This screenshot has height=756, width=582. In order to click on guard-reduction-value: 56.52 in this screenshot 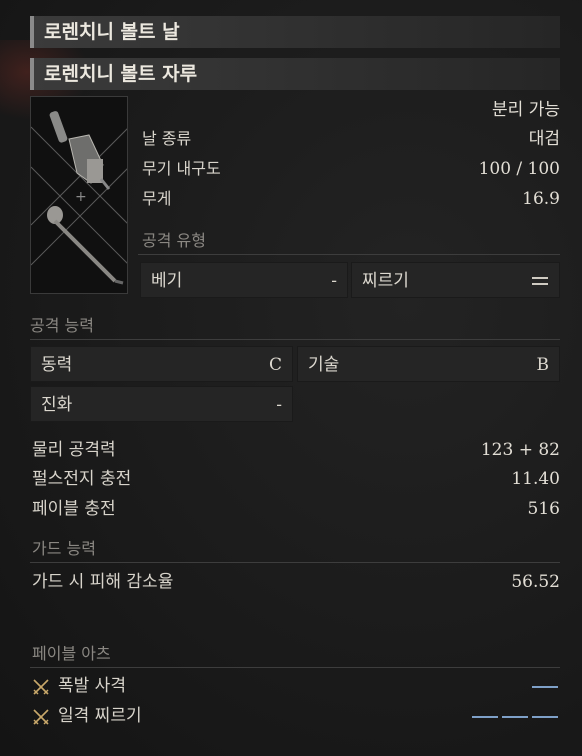, I will do `click(535, 582)`.